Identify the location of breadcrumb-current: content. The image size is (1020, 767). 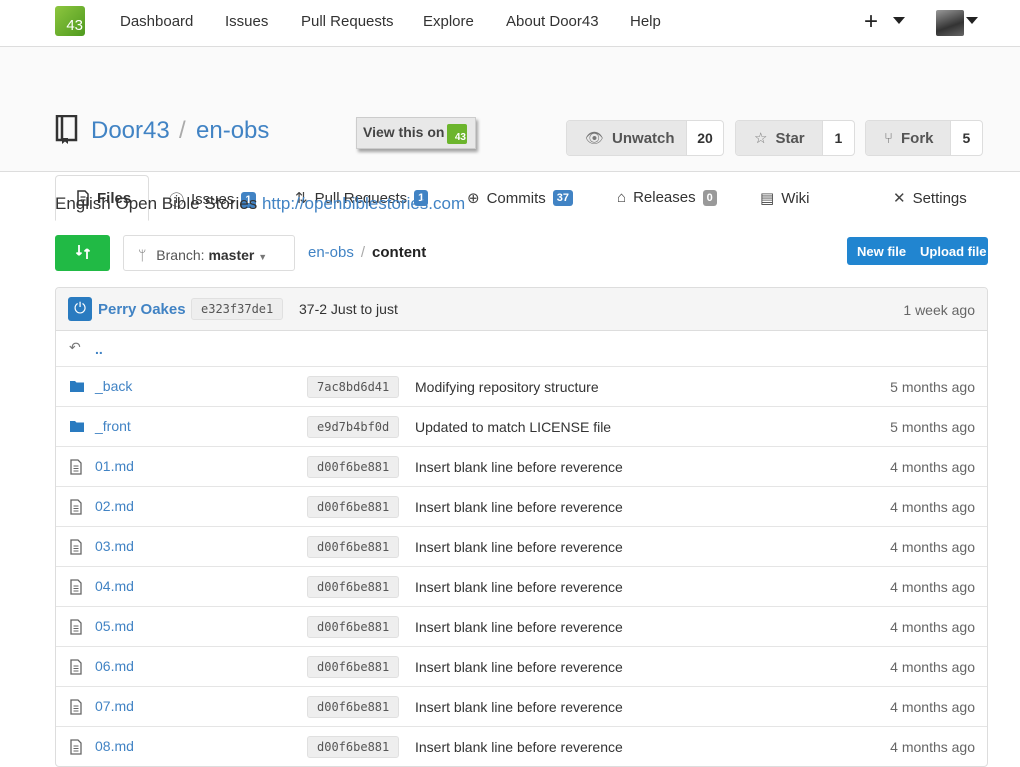
(399, 252).